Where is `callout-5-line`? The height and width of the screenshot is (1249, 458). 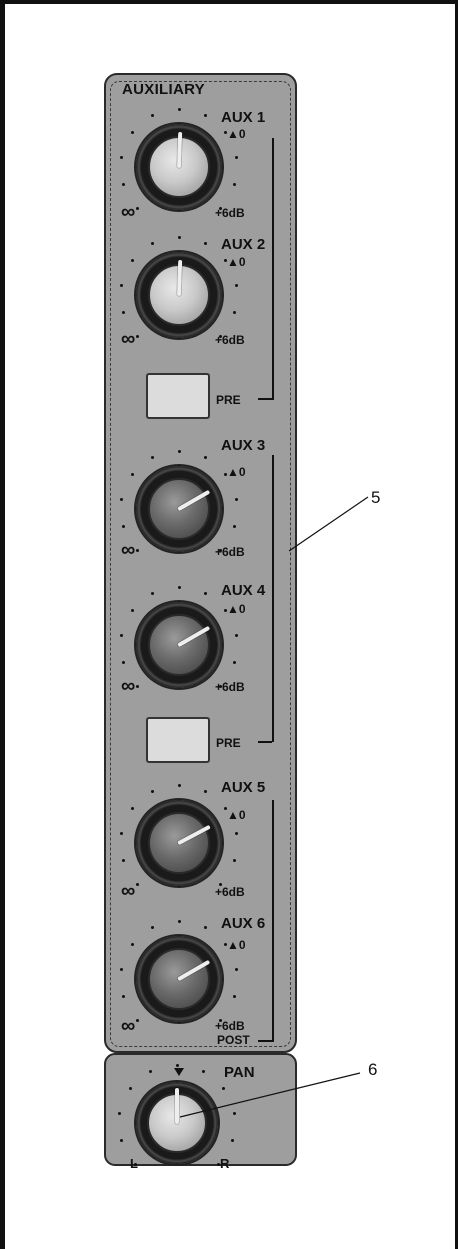 callout-5-line is located at coordinates (328, 524).